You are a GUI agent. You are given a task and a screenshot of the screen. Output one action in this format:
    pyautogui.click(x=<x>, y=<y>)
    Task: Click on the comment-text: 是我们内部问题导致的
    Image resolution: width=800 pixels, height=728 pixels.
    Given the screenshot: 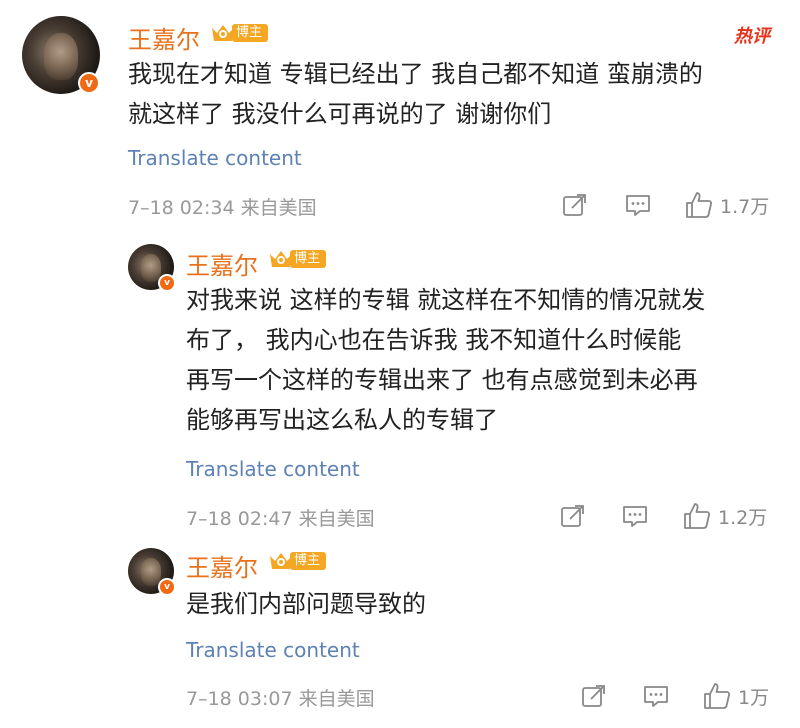 What is the action you would take?
    pyautogui.click(x=306, y=604)
    